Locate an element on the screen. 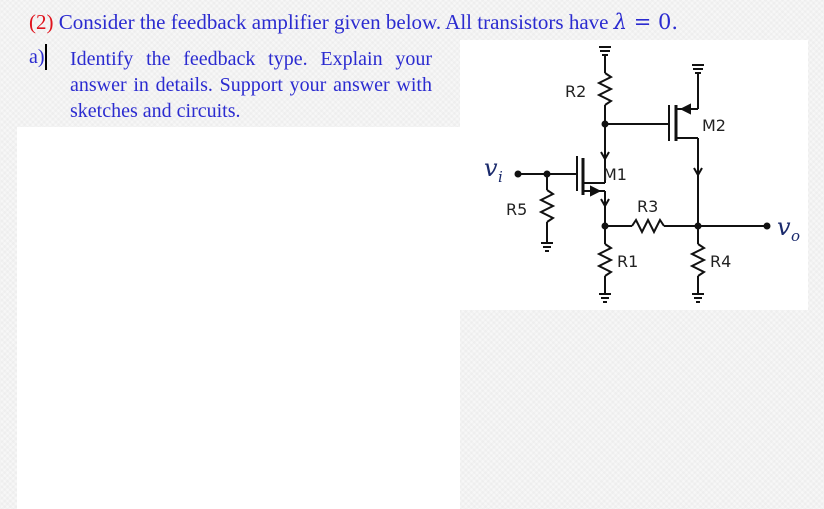 Image resolution: width=824 pixels, height=509 pixels. label-m2: M2 is located at coordinates (714, 125).